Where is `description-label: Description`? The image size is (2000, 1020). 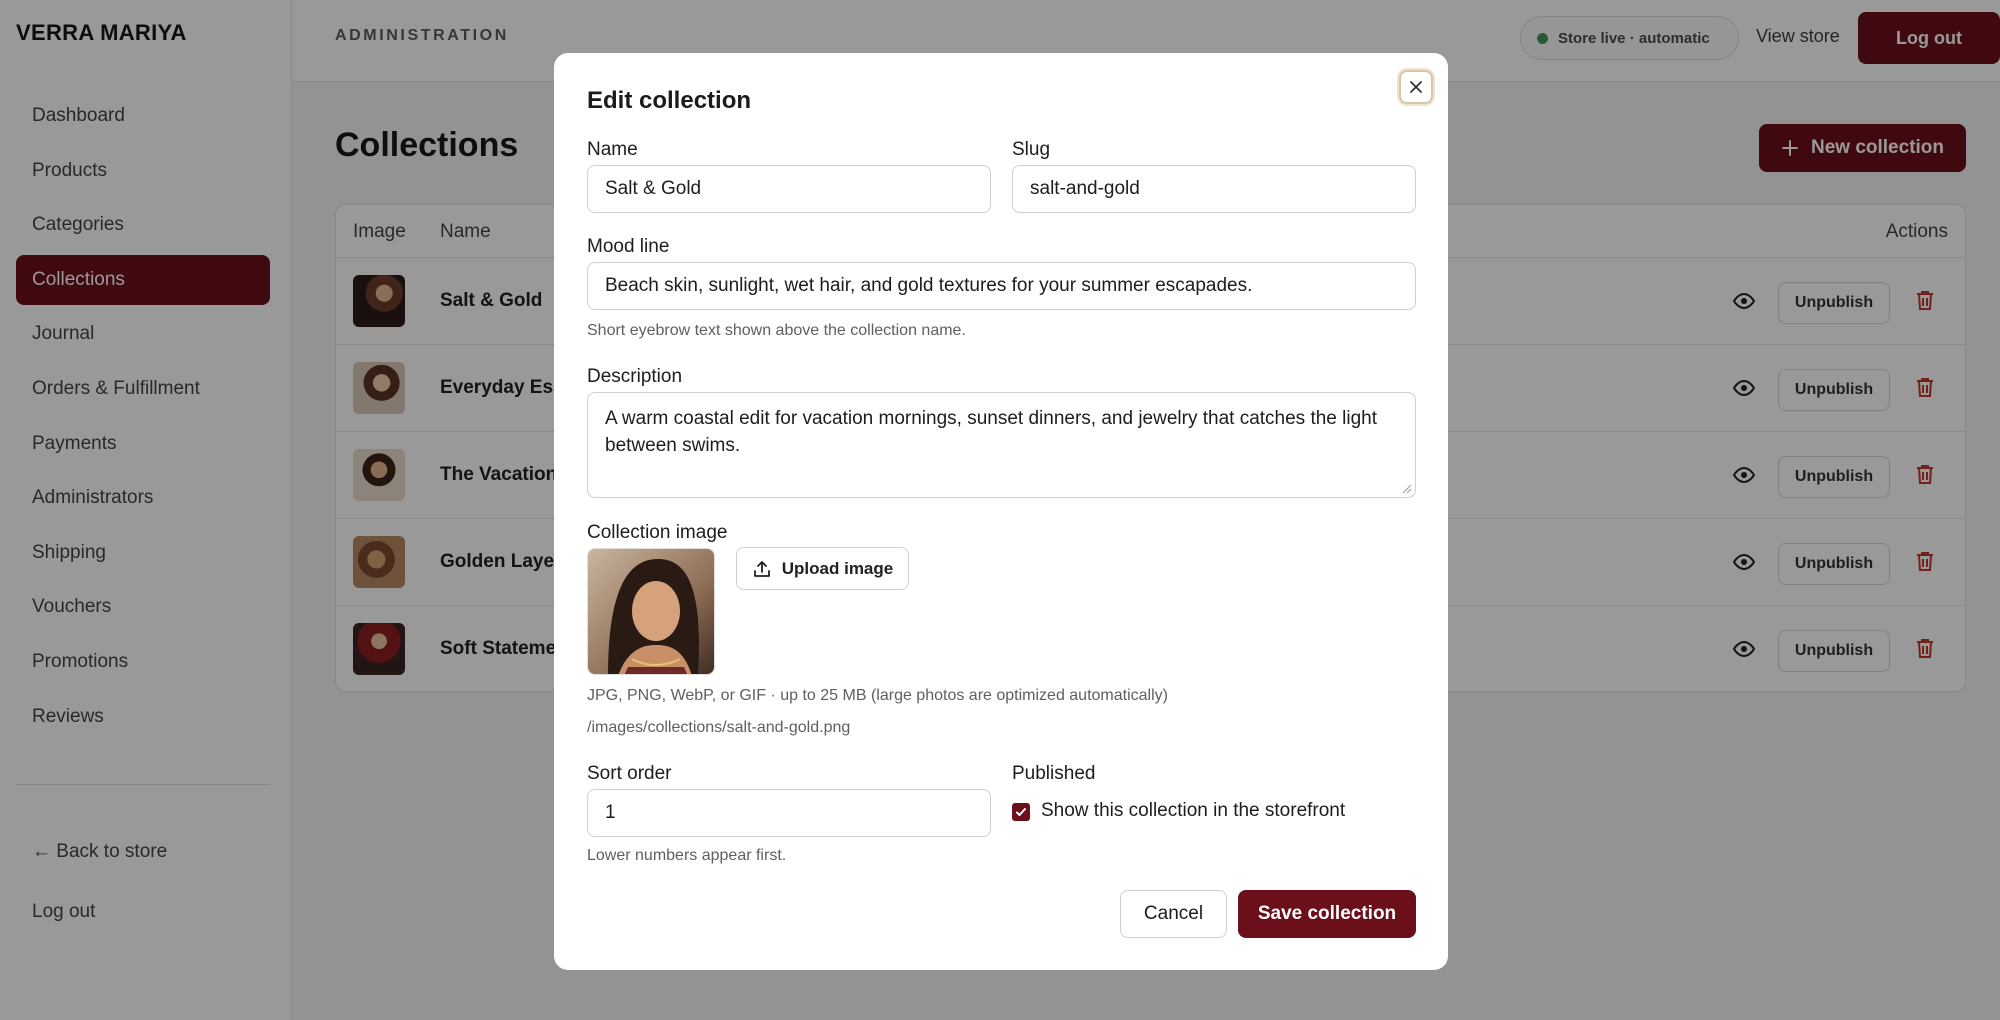 description-label: Description is located at coordinates (635, 376).